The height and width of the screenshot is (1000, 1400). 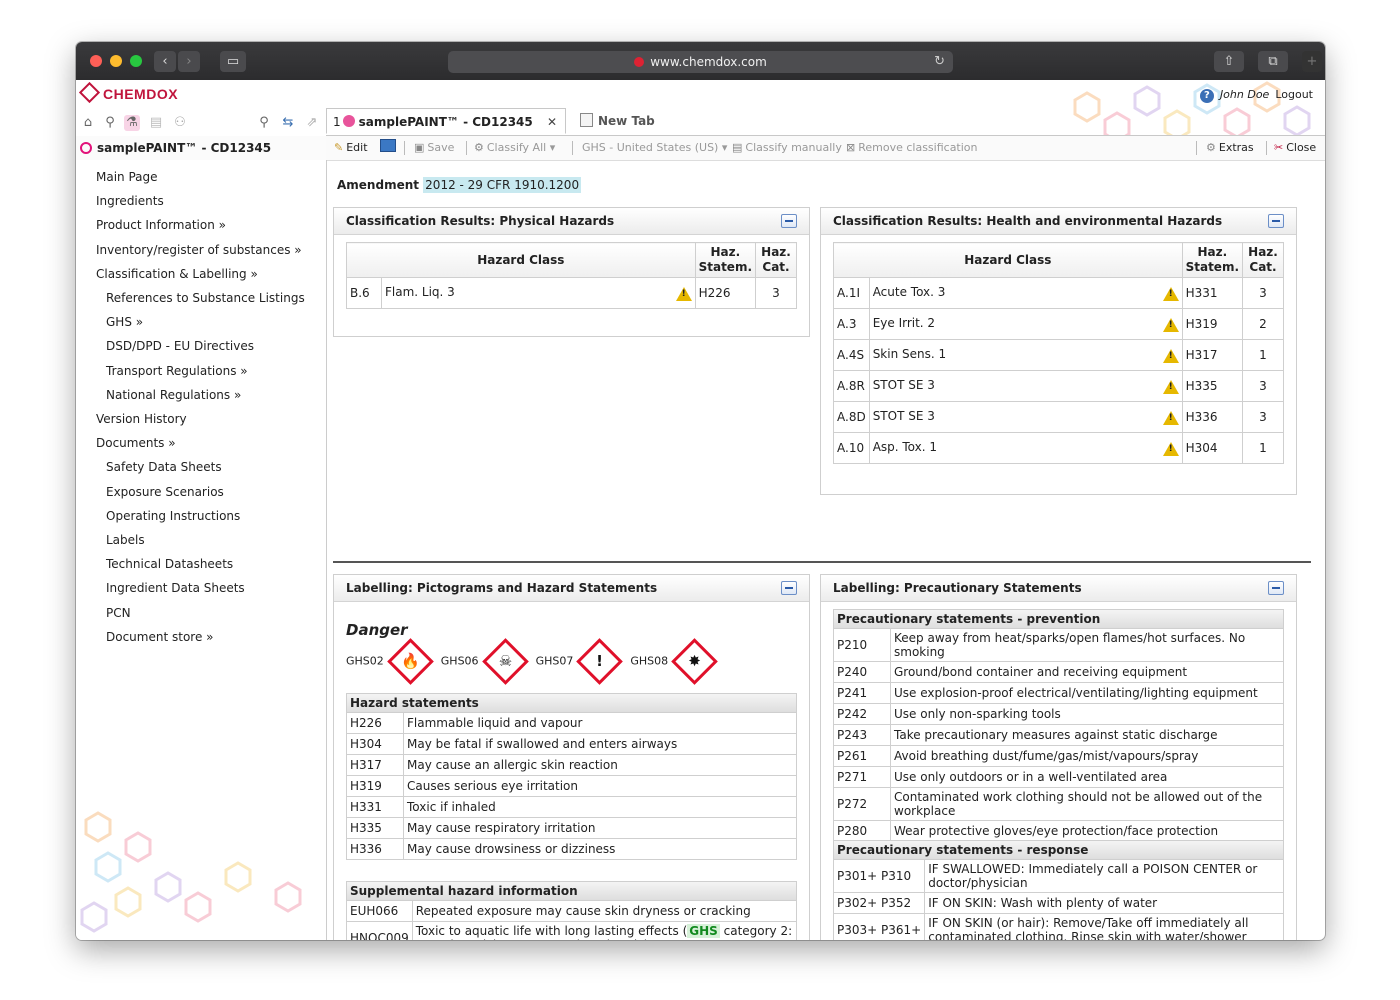 I want to click on hazard-name: STOT SE 3, so click(x=1025, y=417).